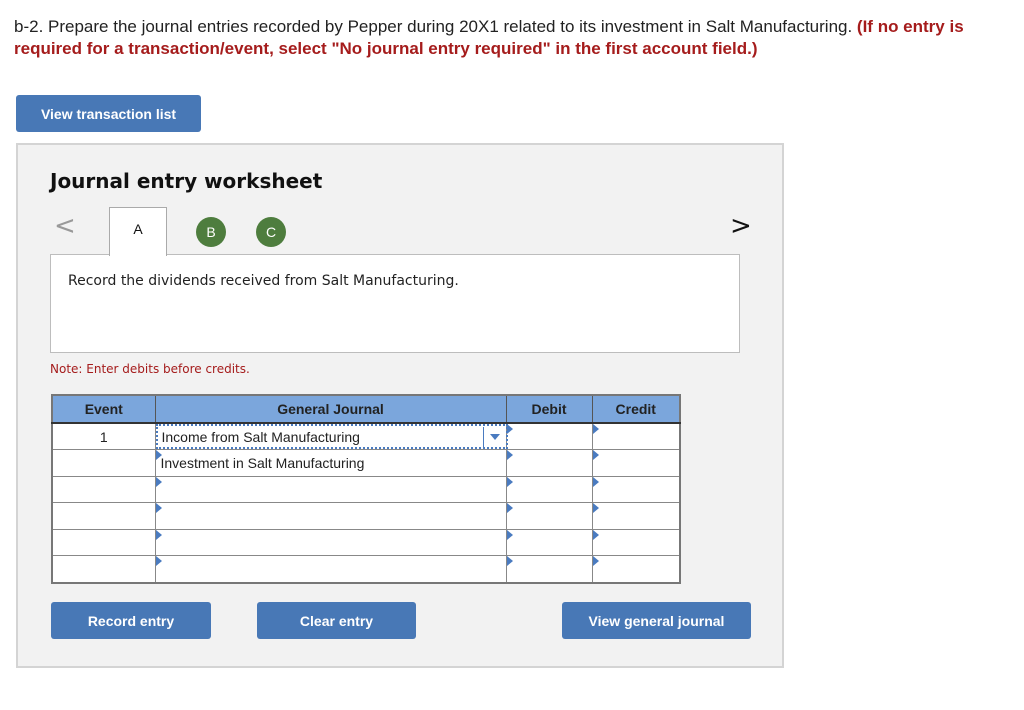 The height and width of the screenshot is (710, 1024). I want to click on account-value: Income from Salt Manufacturing, so click(260, 436).